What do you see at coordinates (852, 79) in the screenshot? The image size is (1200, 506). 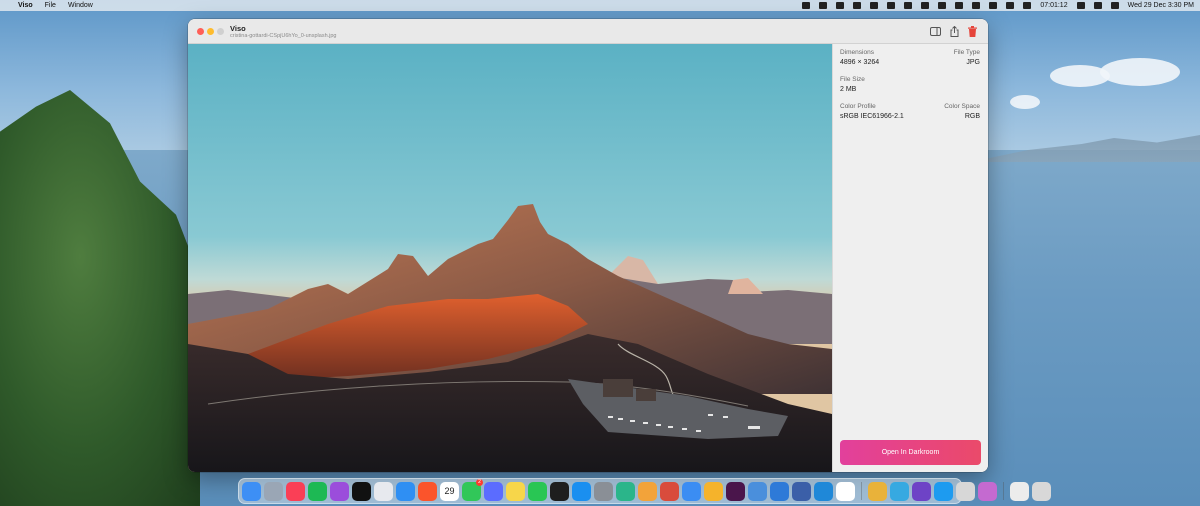 I see `file-size-label: File Size` at bounding box center [852, 79].